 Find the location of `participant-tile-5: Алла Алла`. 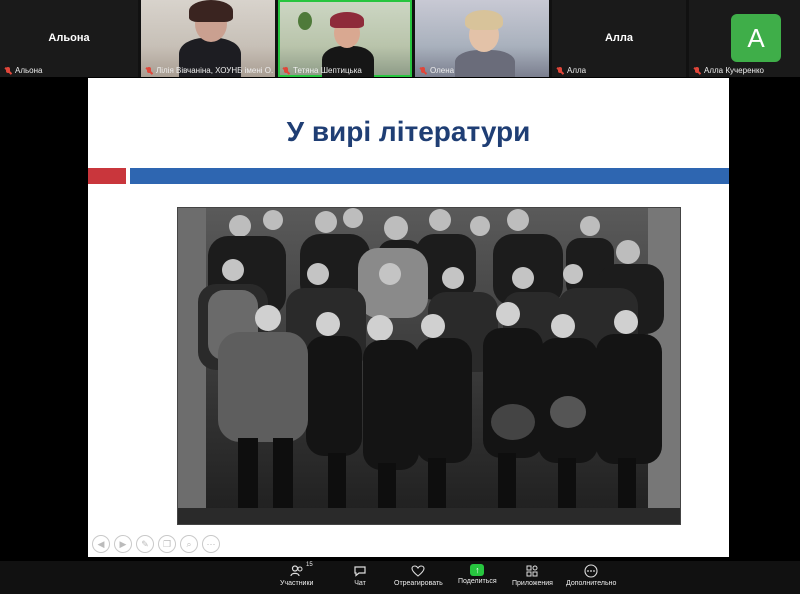

participant-tile-5: Алла Алла is located at coordinates (619, 38).